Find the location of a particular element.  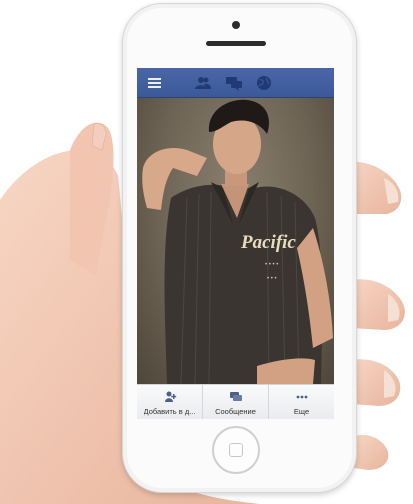

profile-action-bar: Добавить в д... Сообщение Еще is located at coordinates (235, 401).